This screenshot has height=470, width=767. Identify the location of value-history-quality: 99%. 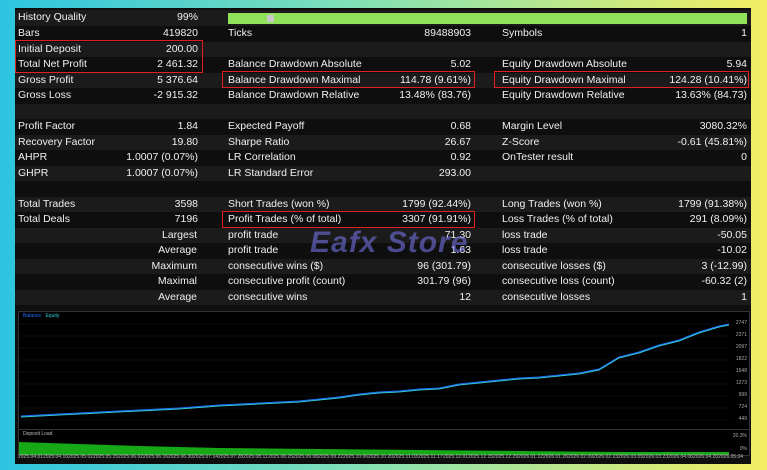
(187, 17).